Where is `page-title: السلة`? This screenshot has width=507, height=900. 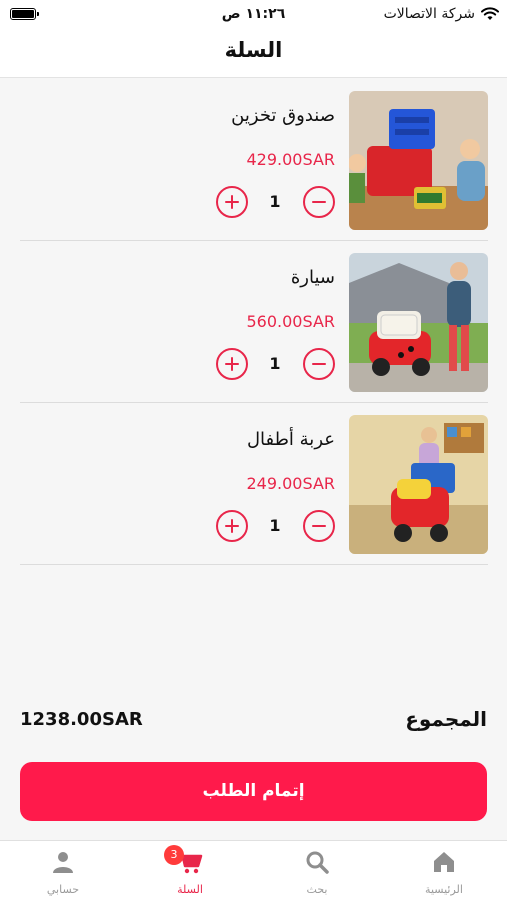
page-title: السلة is located at coordinates (253, 50).